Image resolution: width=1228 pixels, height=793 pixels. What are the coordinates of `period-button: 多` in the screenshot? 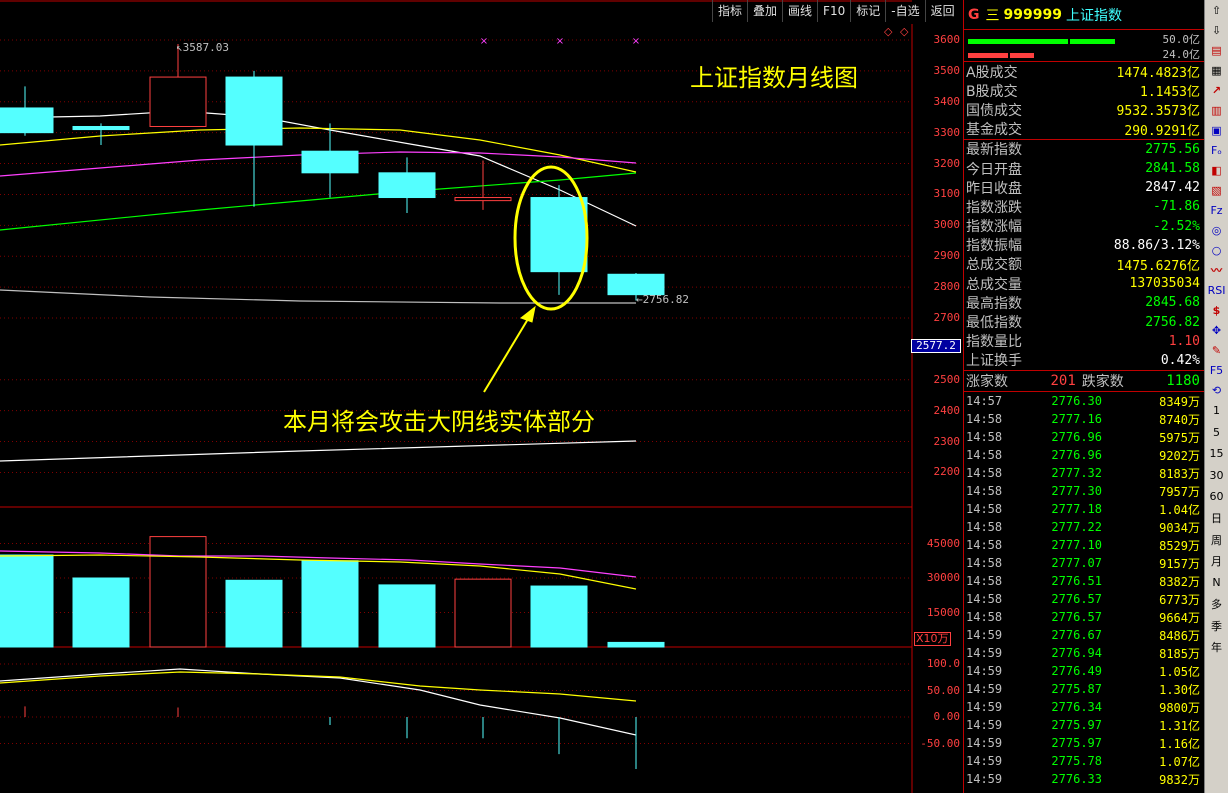 It's located at (1216, 605).